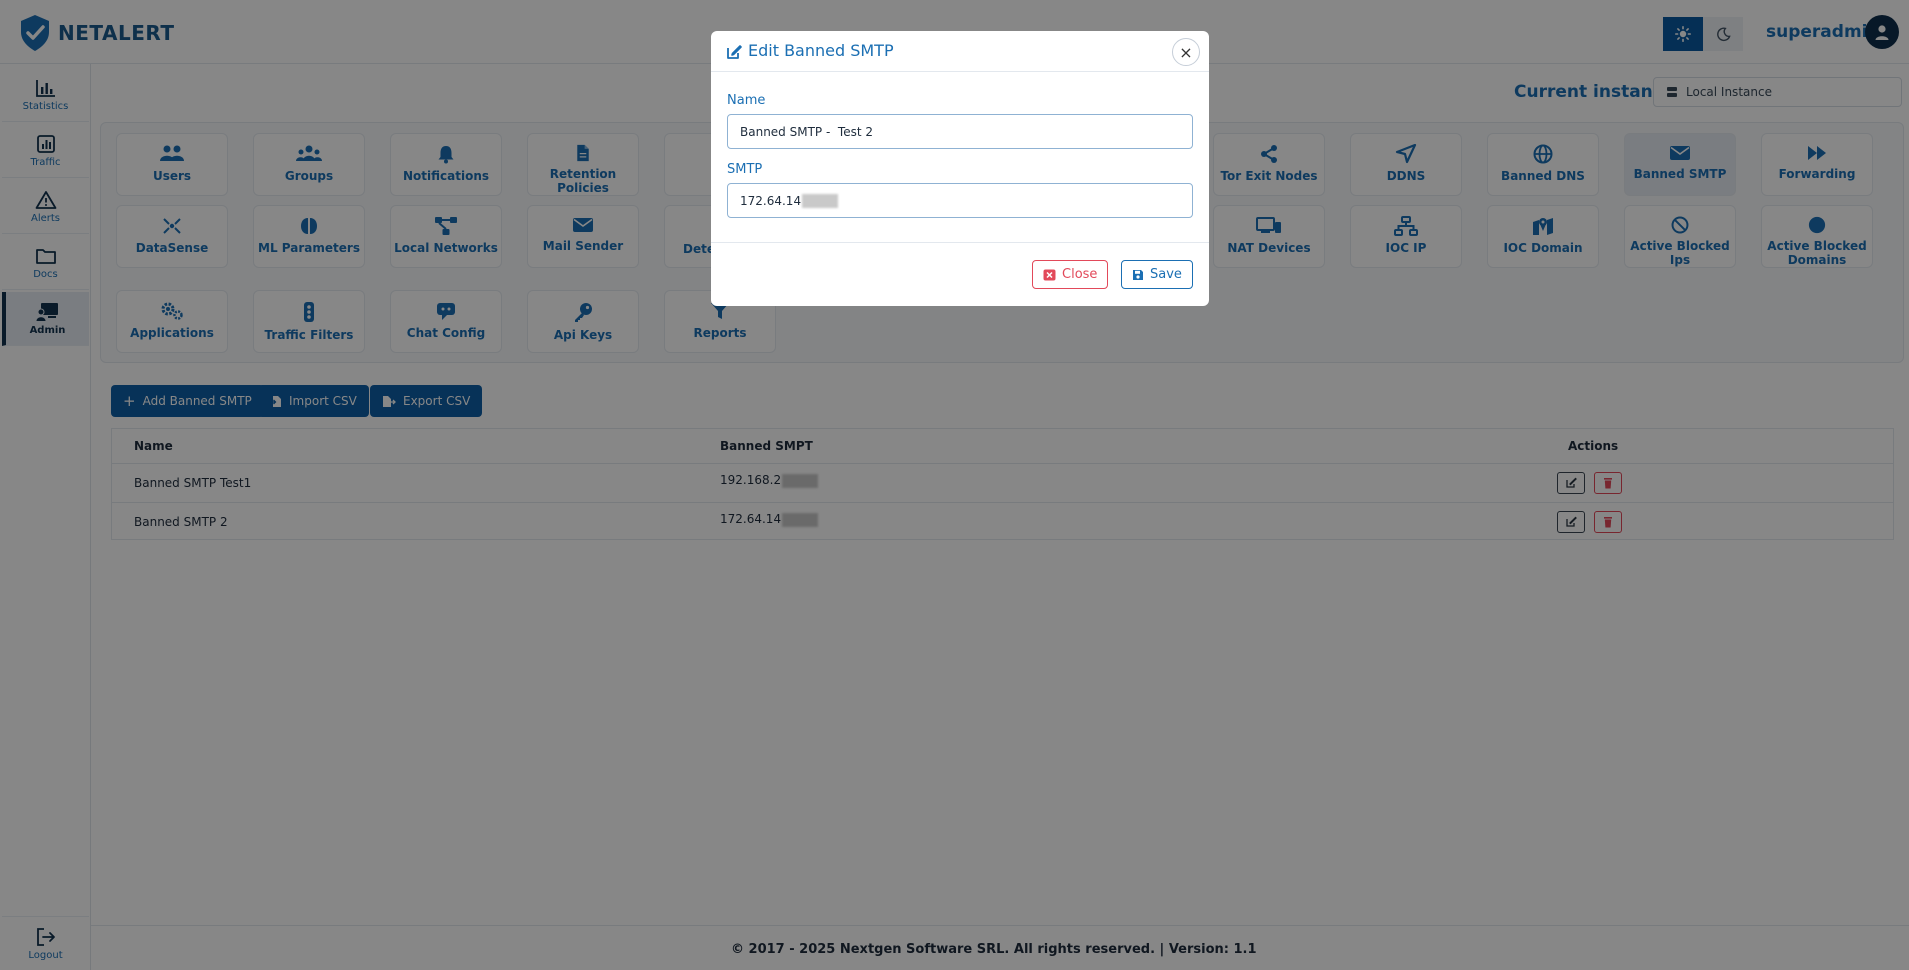  What do you see at coordinates (960, 242) in the screenshot?
I see `modal-divider` at bounding box center [960, 242].